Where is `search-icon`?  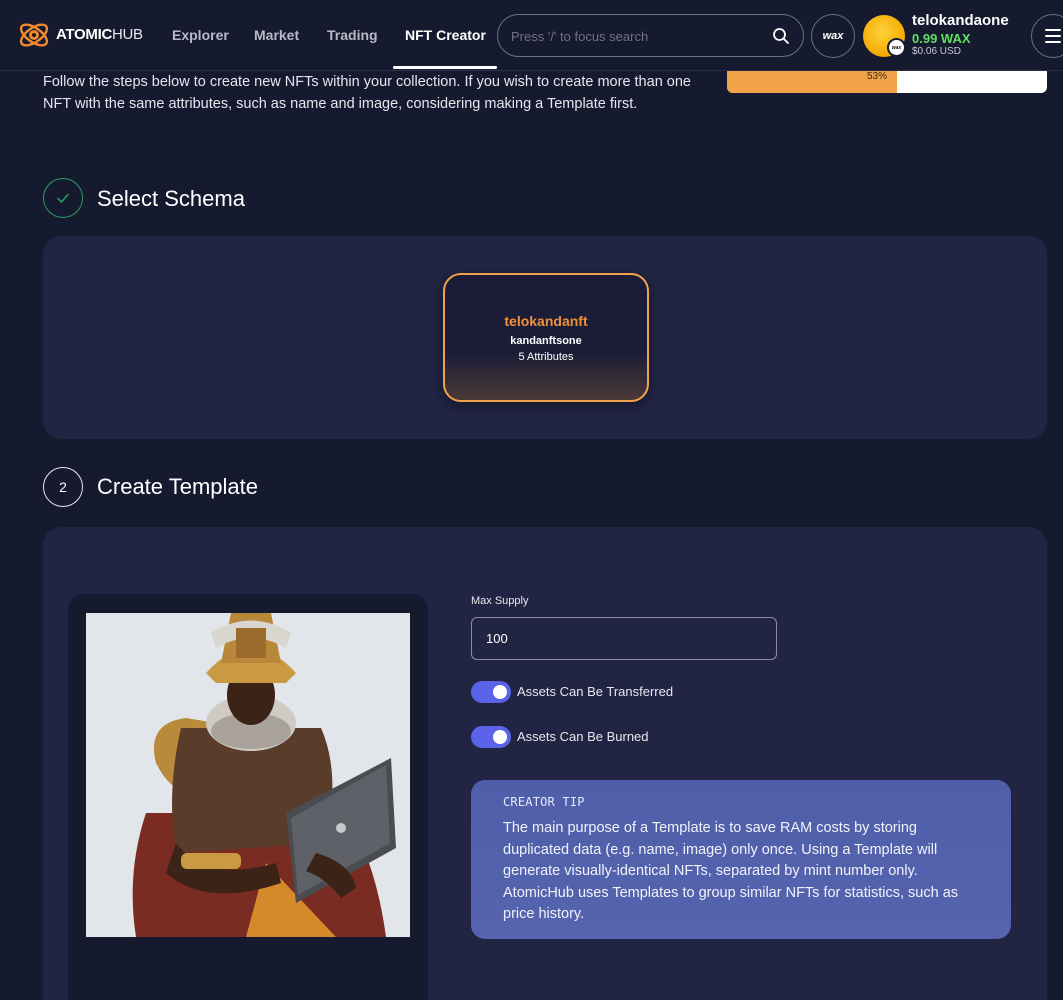 search-icon is located at coordinates (781, 36).